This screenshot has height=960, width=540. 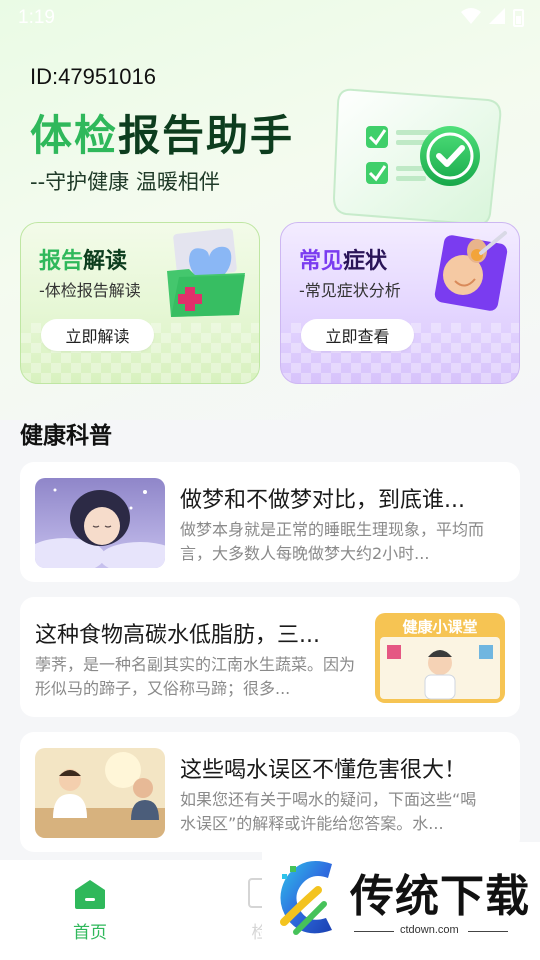 What do you see at coordinates (206, 272) in the screenshot?
I see `heart-folder-icon` at bounding box center [206, 272].